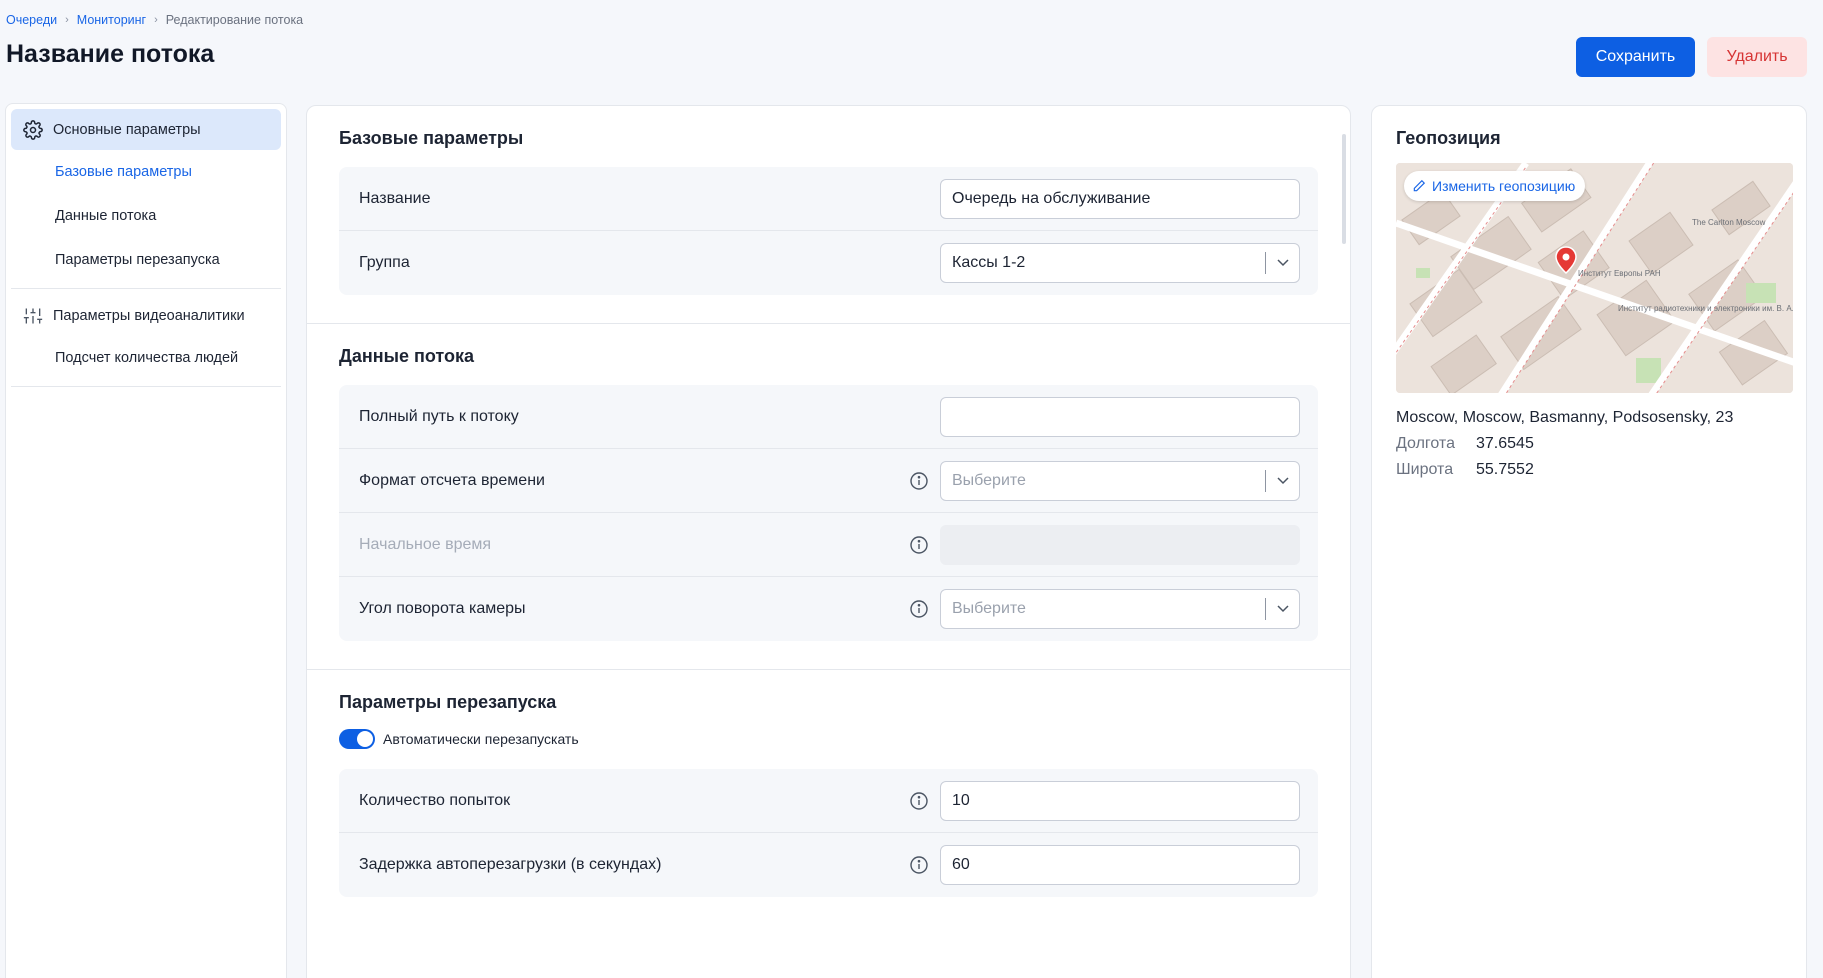 Image resolution: width=1823 pixels, height=978 pixels. I want to click on map-label-hotel: The Carlton Moscow, so click(1729, 222).